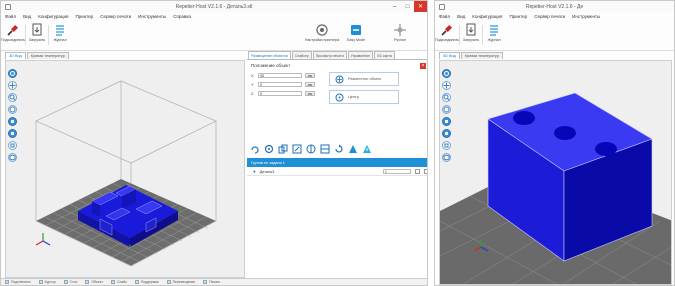 The width and height of the screenshot is (675, 286). What do you see at coordinates (280, 84) in the screenshot?
I see `y-position-input: 0` at bounding box center [280, 84].